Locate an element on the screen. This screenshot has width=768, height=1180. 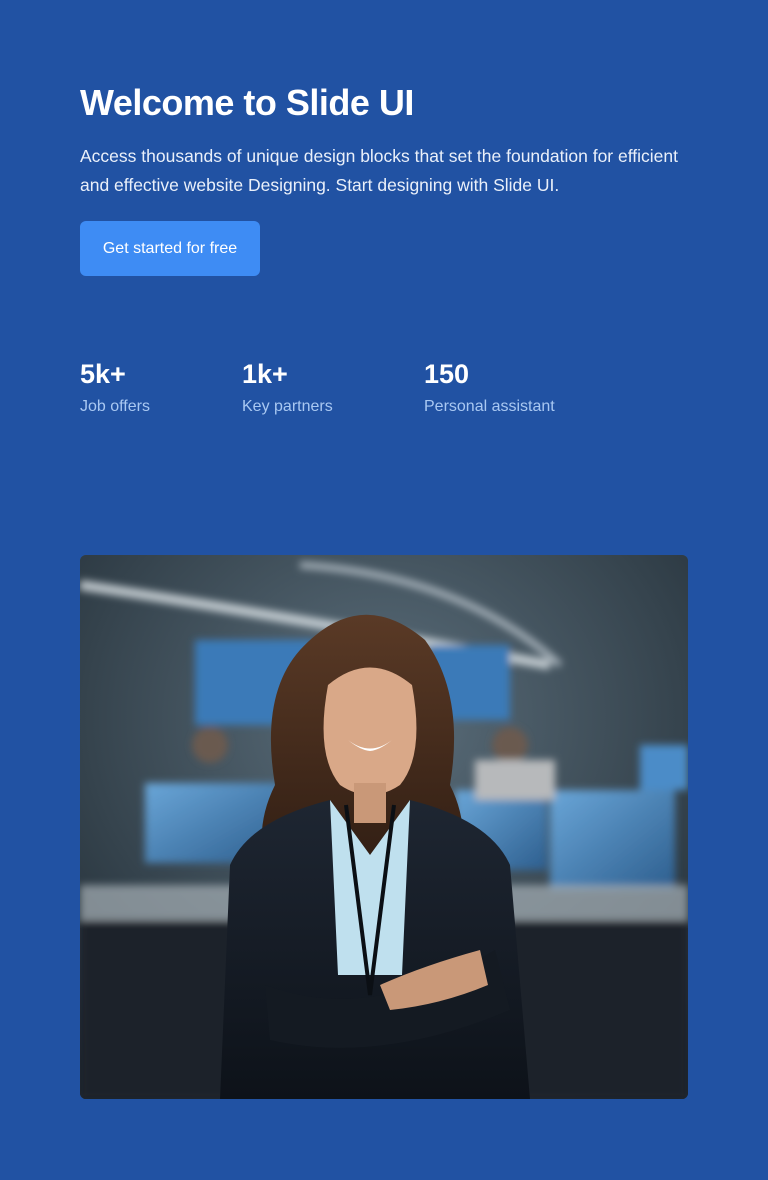
stat-value: 1k+ is located at coordinates (265, 374).